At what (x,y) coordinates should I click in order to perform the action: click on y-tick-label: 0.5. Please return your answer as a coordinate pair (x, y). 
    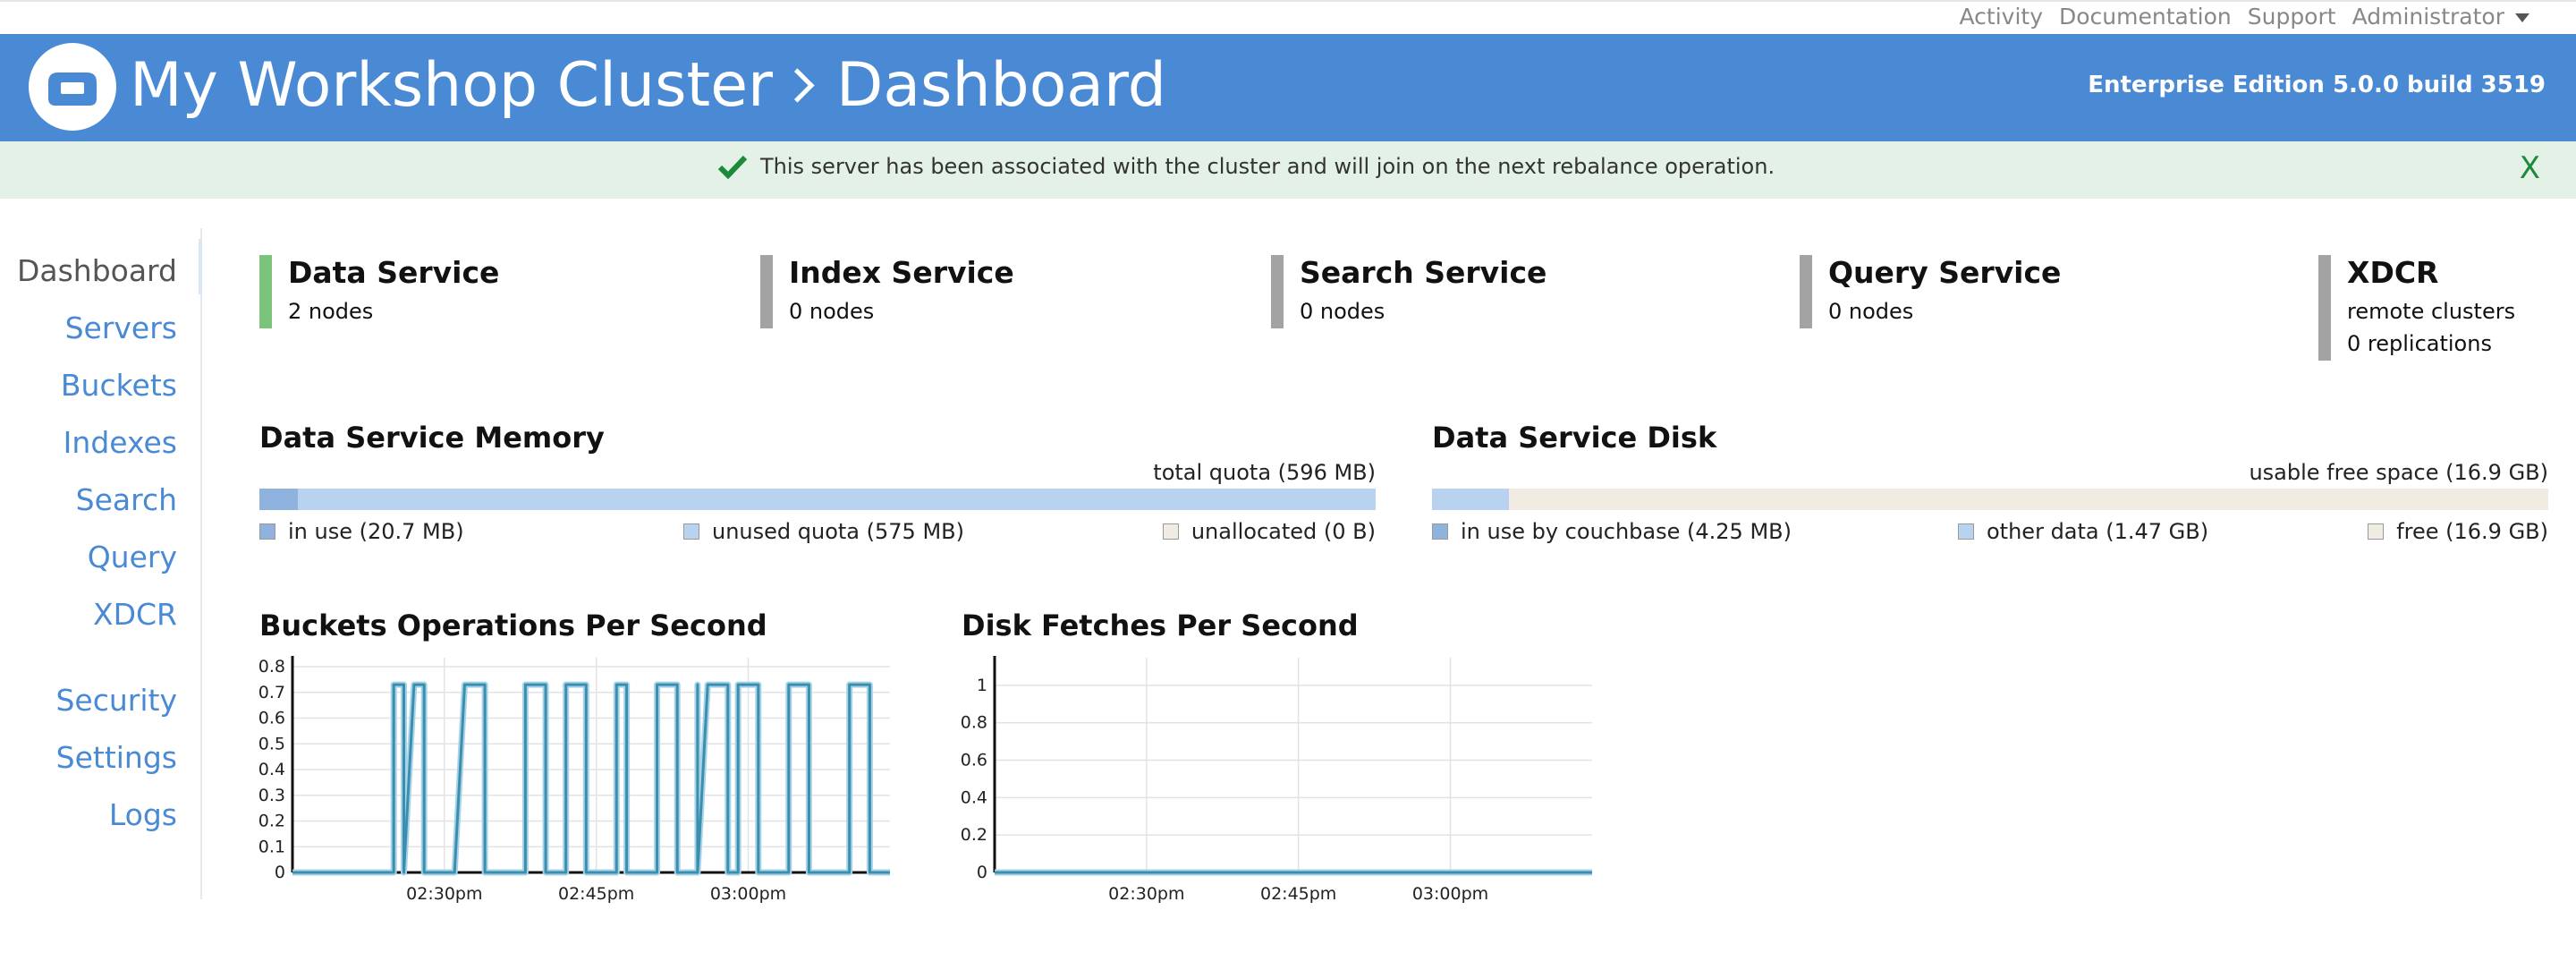
    Looking at the image, I should click on (272, 743).